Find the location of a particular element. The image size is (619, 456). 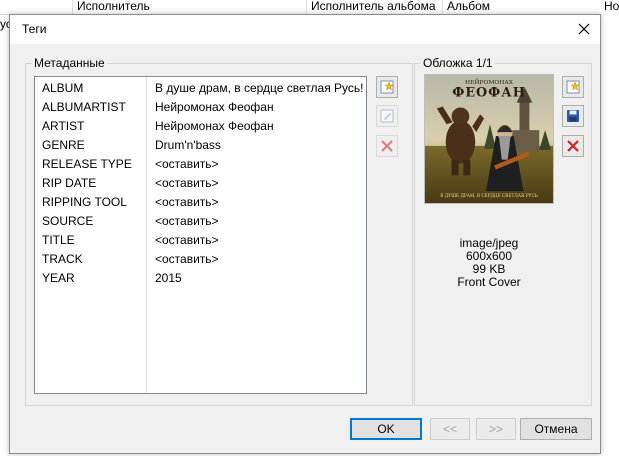

save-cover-button is located at coordinates (573, 116).